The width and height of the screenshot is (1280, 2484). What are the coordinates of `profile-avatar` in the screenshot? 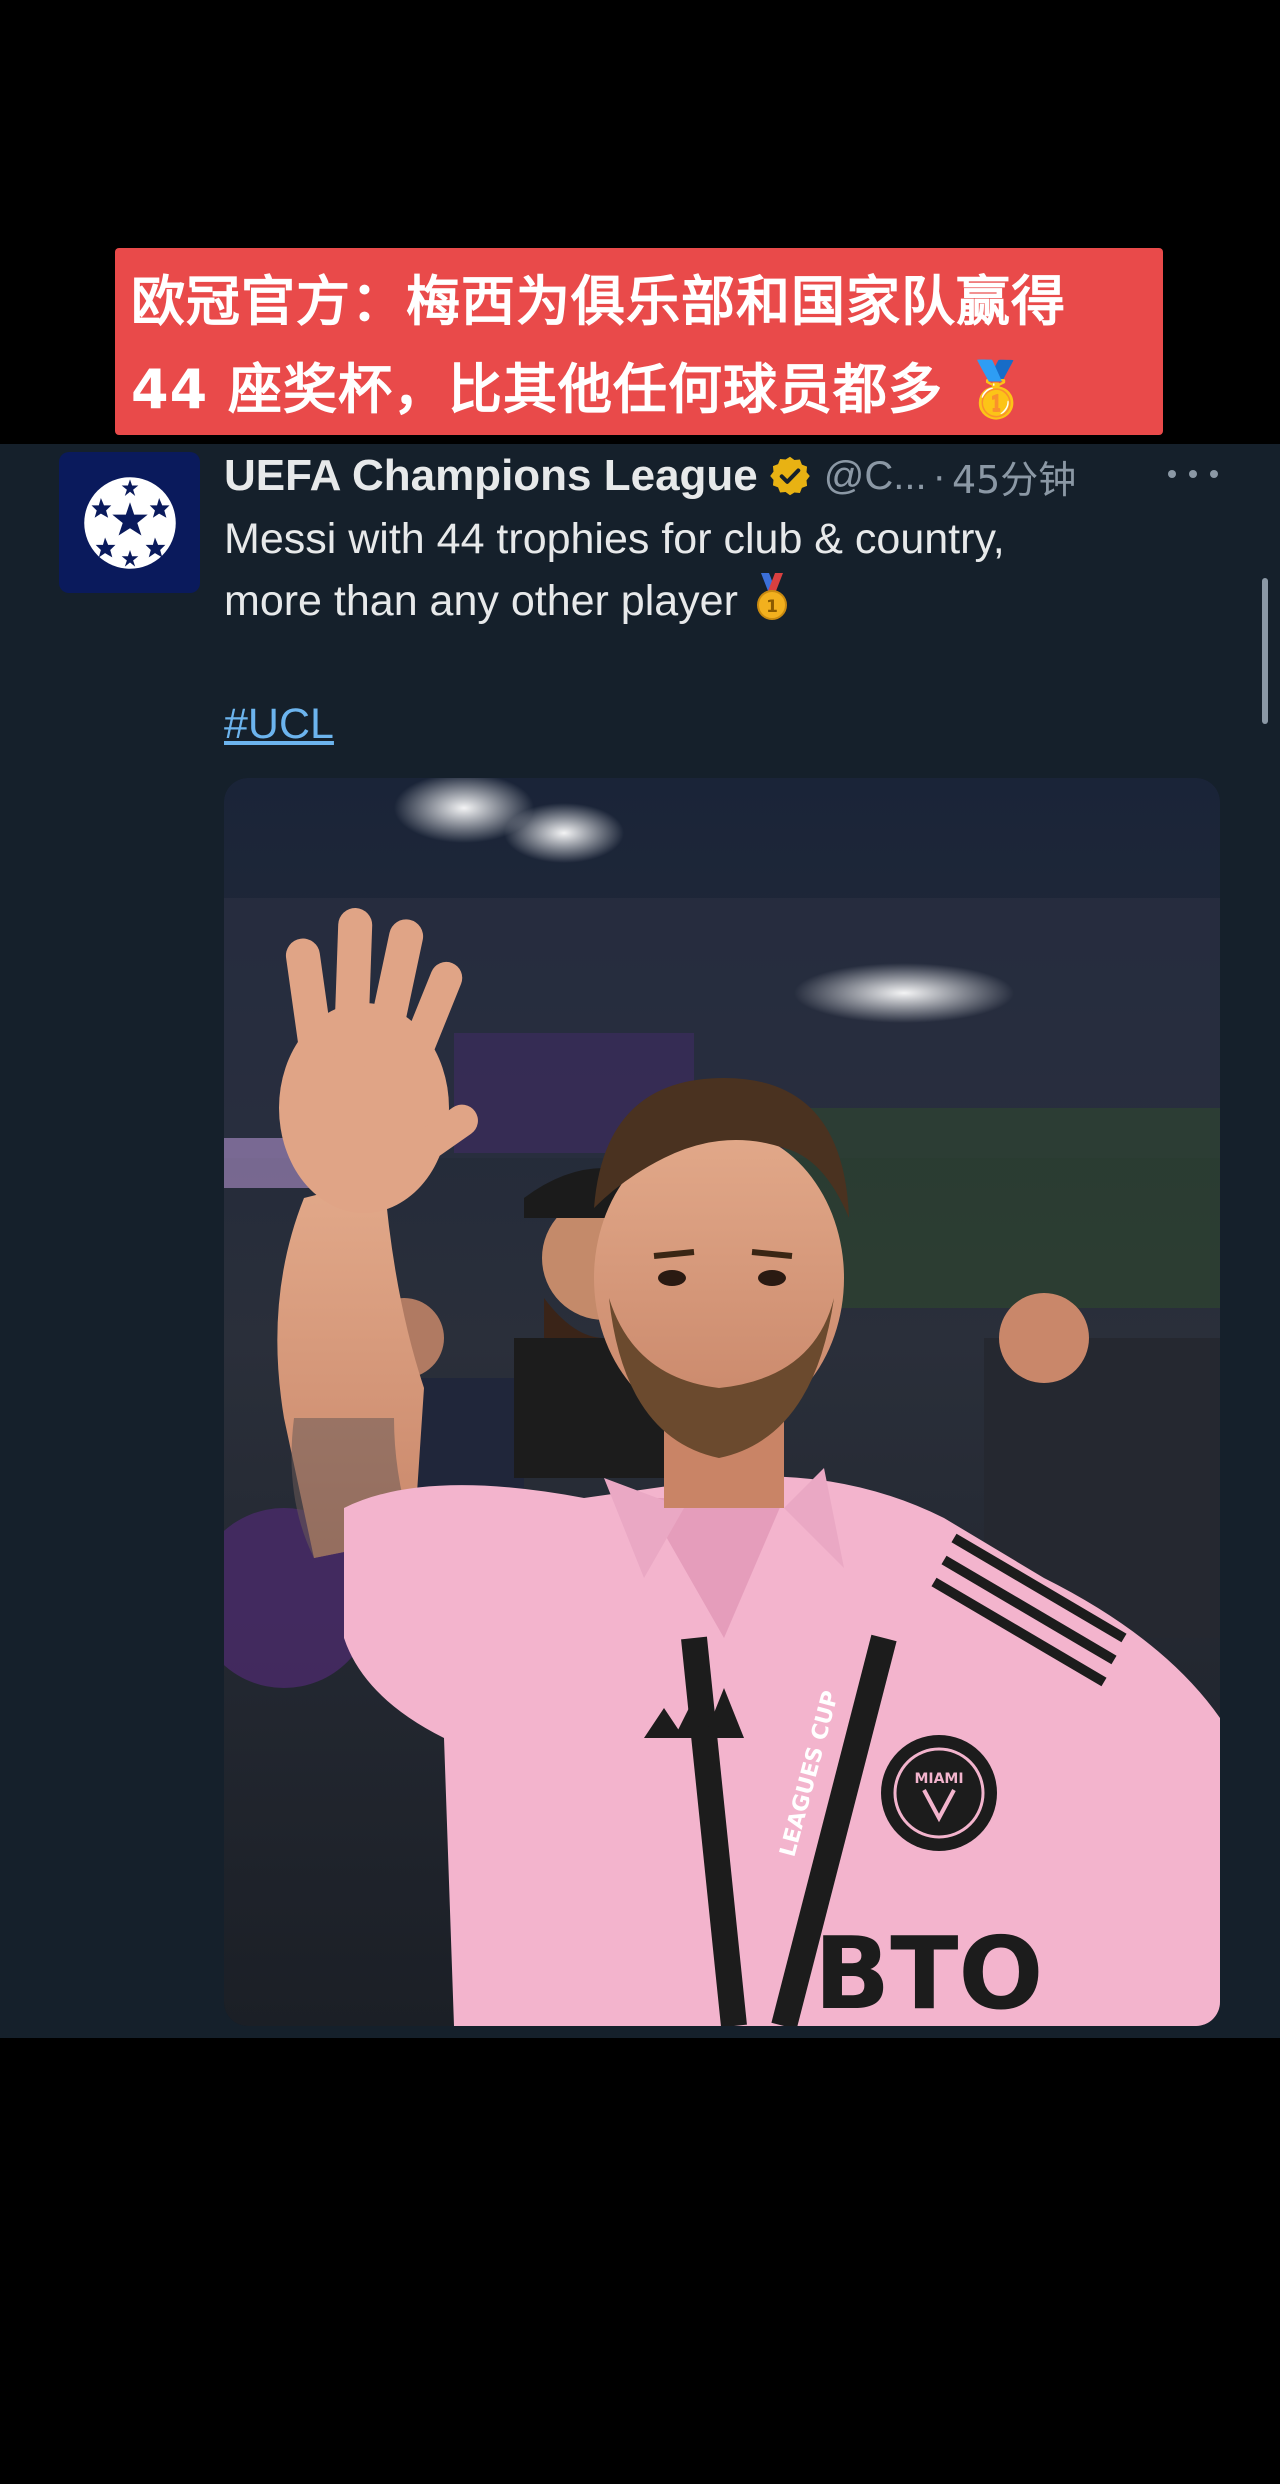 It's located at (129, 522).